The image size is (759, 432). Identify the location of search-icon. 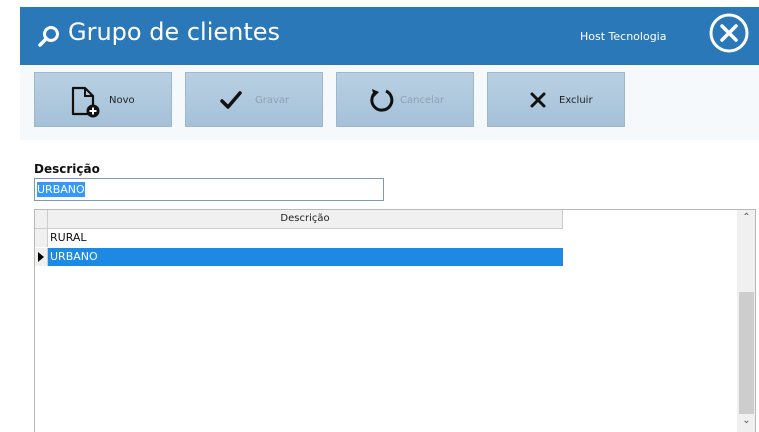
(48, 36).